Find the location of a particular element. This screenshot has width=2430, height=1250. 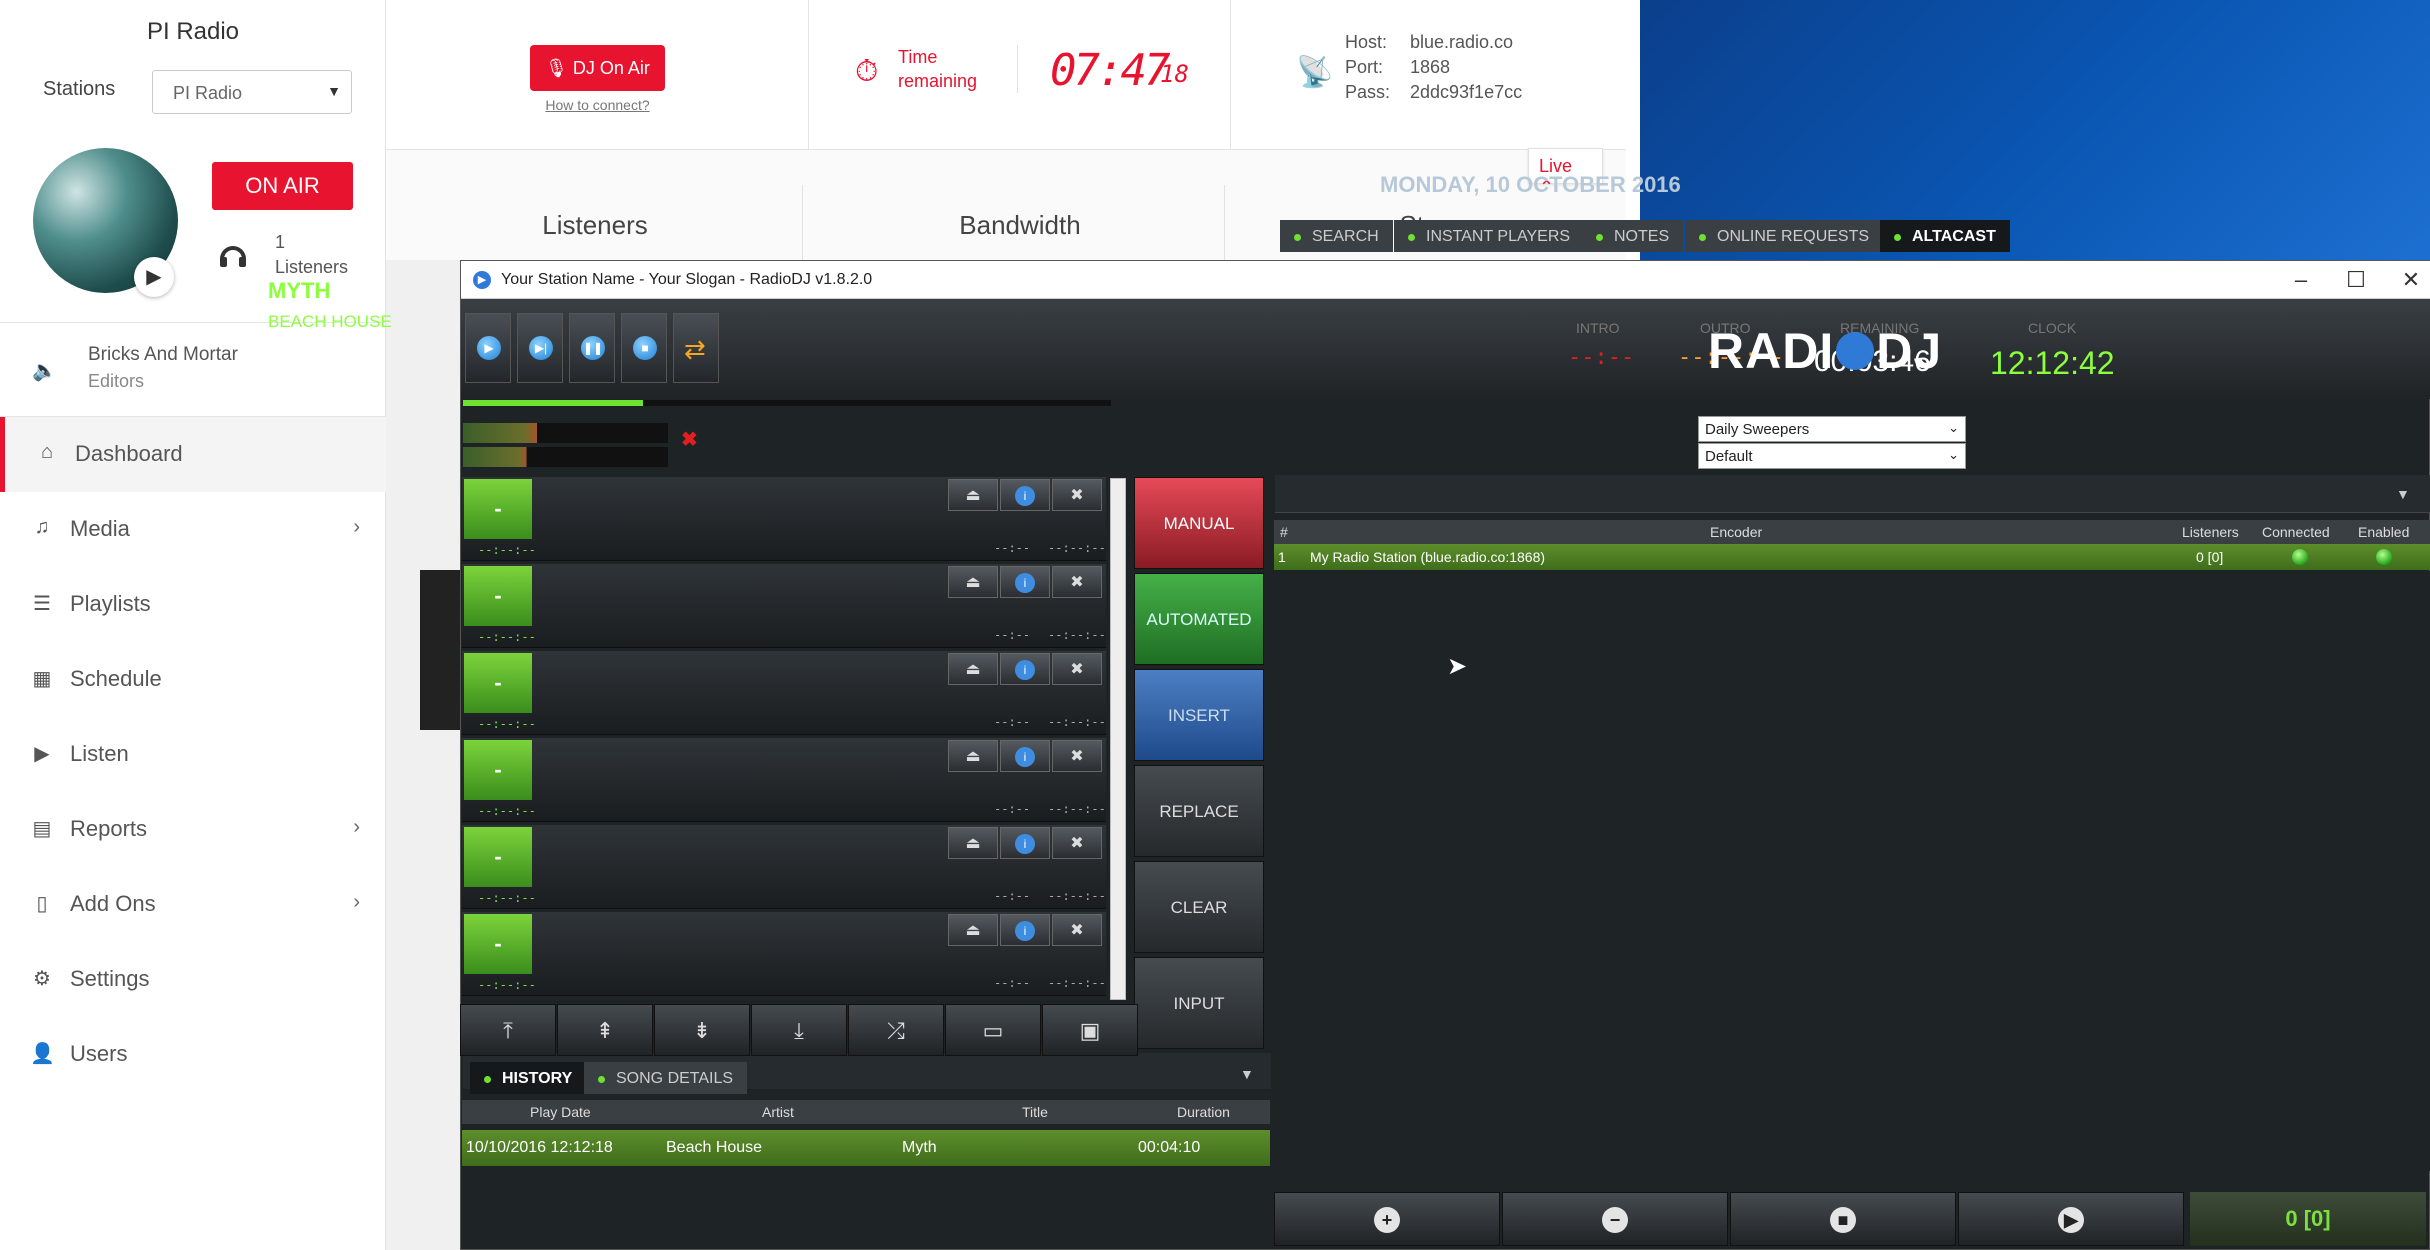

move-bottom-button: ⤓ is located at coordinates (799, 1030).